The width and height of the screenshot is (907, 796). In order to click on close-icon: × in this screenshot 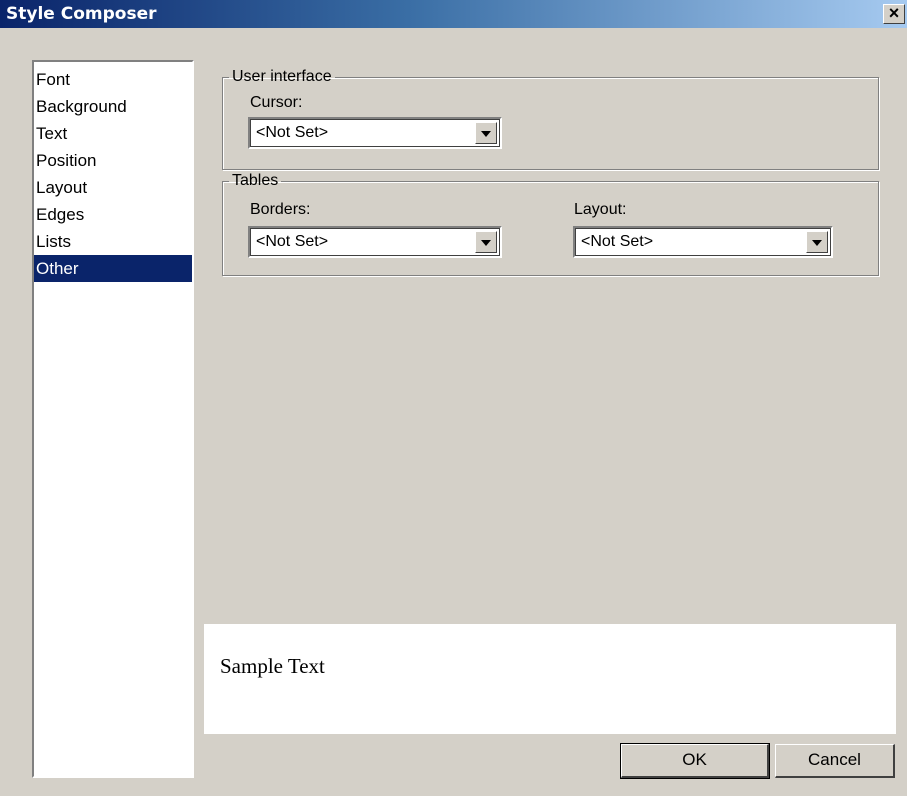, I will do `click(894, 13)`.